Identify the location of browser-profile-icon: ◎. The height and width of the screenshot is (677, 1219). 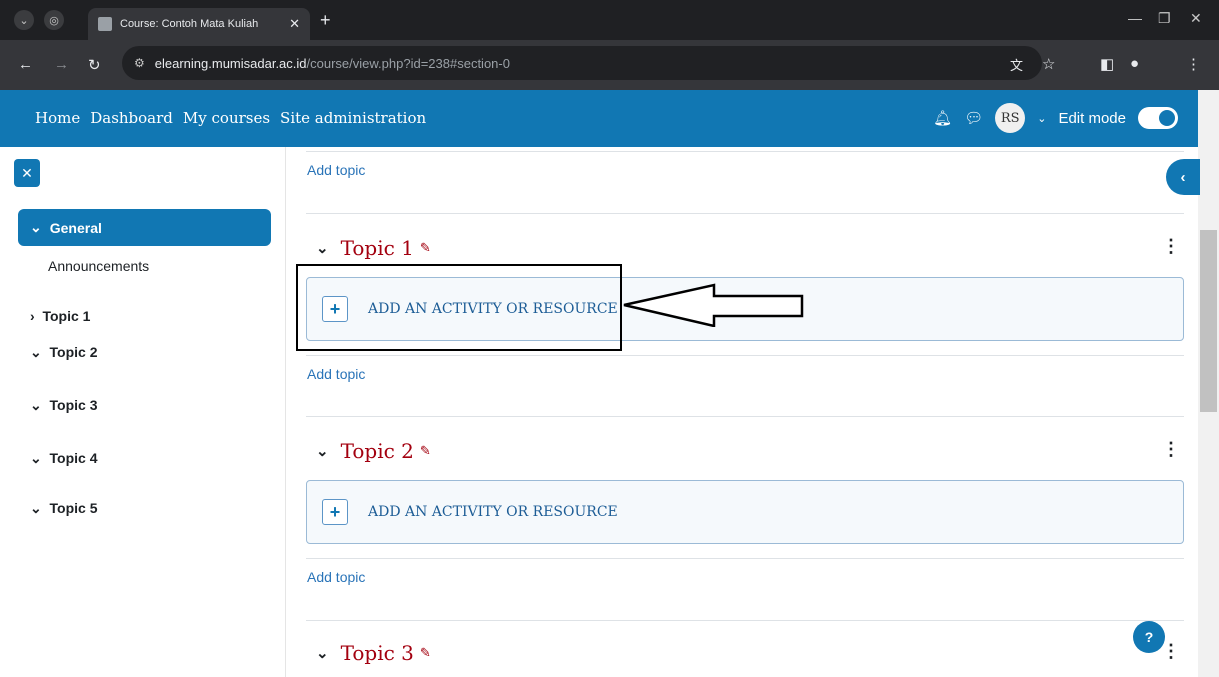
(54, 20).